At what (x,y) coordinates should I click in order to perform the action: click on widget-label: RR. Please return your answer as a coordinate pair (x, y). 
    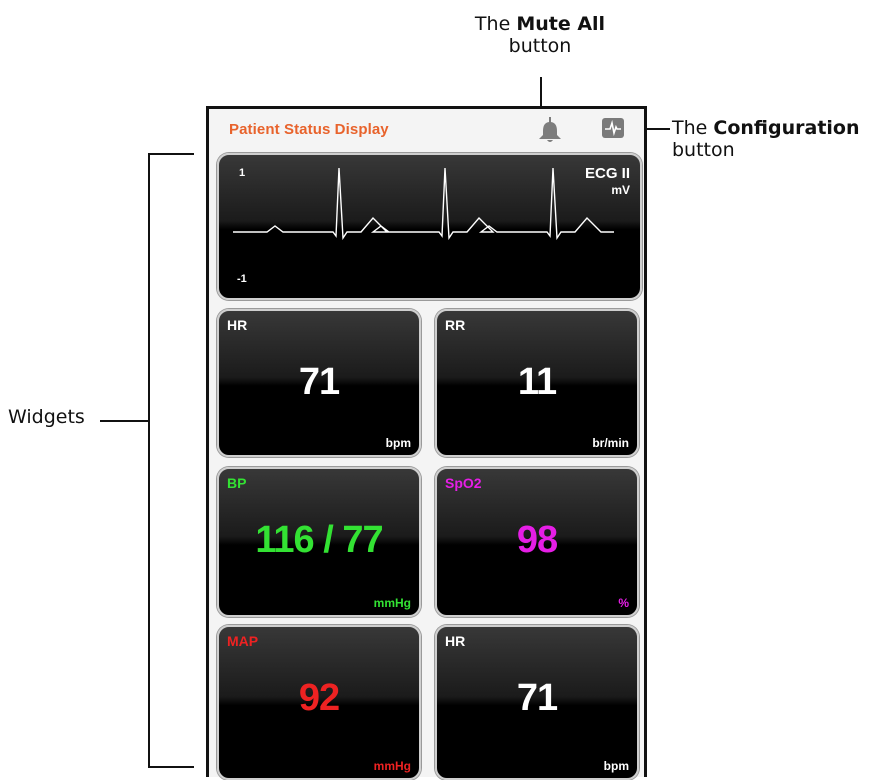
    Looking at the image, I should click on (455, 325).